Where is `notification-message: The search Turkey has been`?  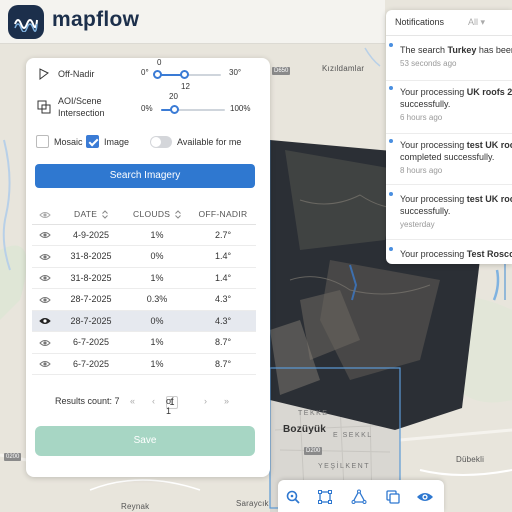 notification-message: The search Turkey has been is located at coordinates (456, 50).